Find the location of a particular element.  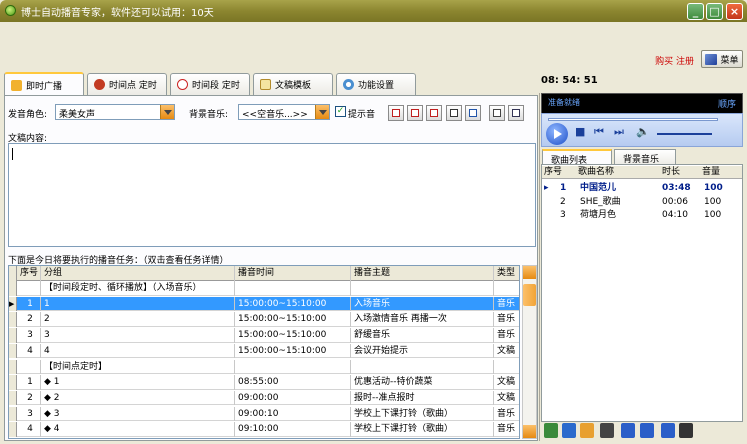

table-cell-time is located at coordinates (293, 366).